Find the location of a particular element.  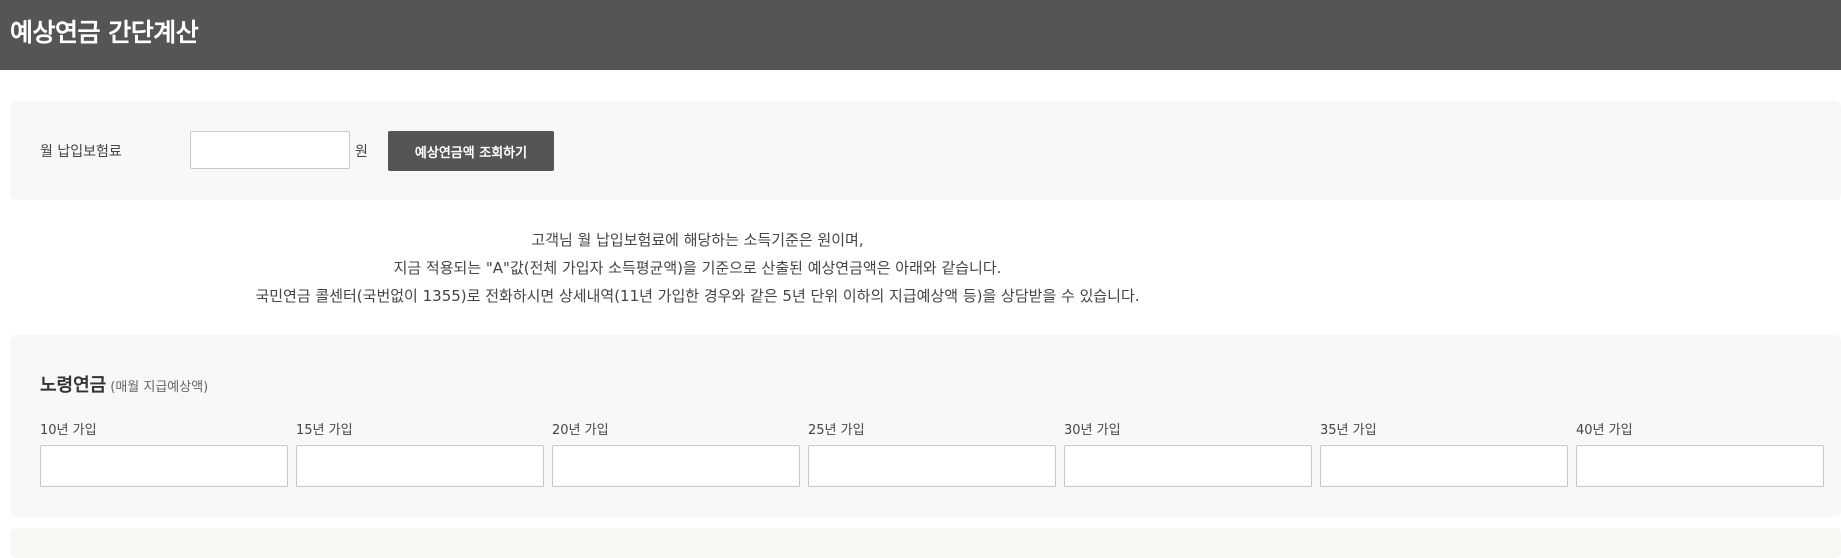

currency-unit-label: 원 is located at coordinates (361, 152).